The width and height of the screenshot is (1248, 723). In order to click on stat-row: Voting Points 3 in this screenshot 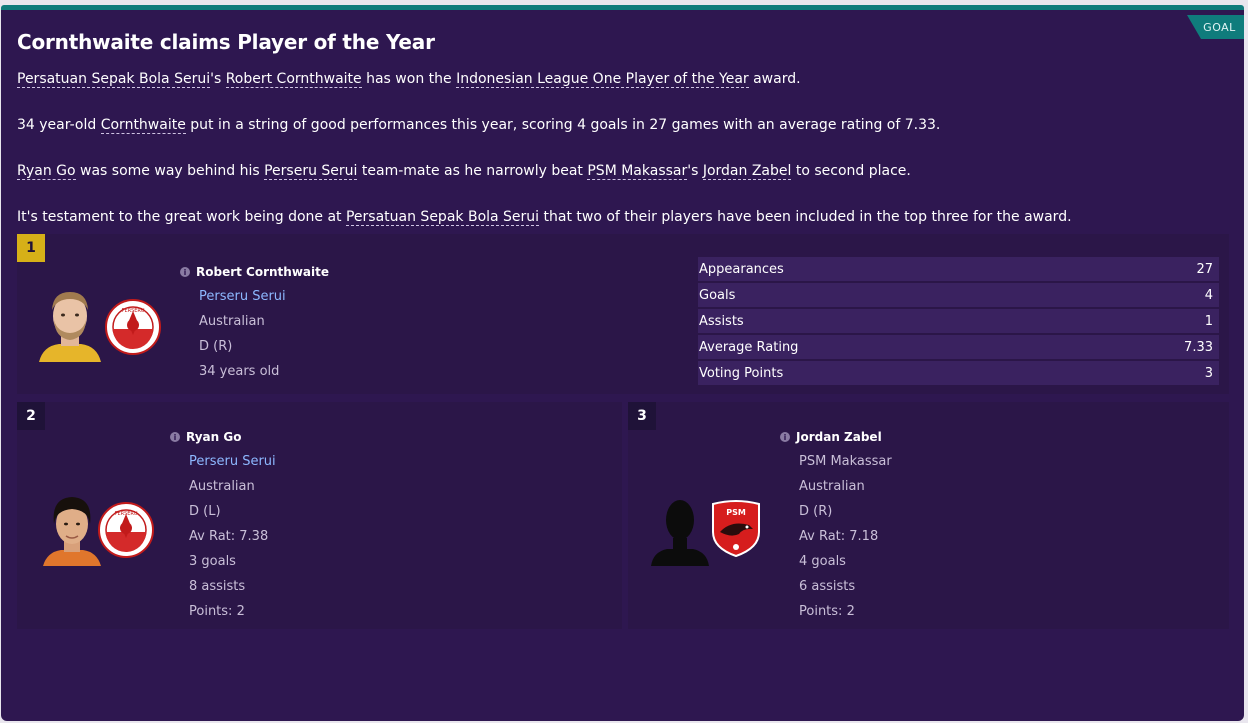, I will do `click(958, 373)`.